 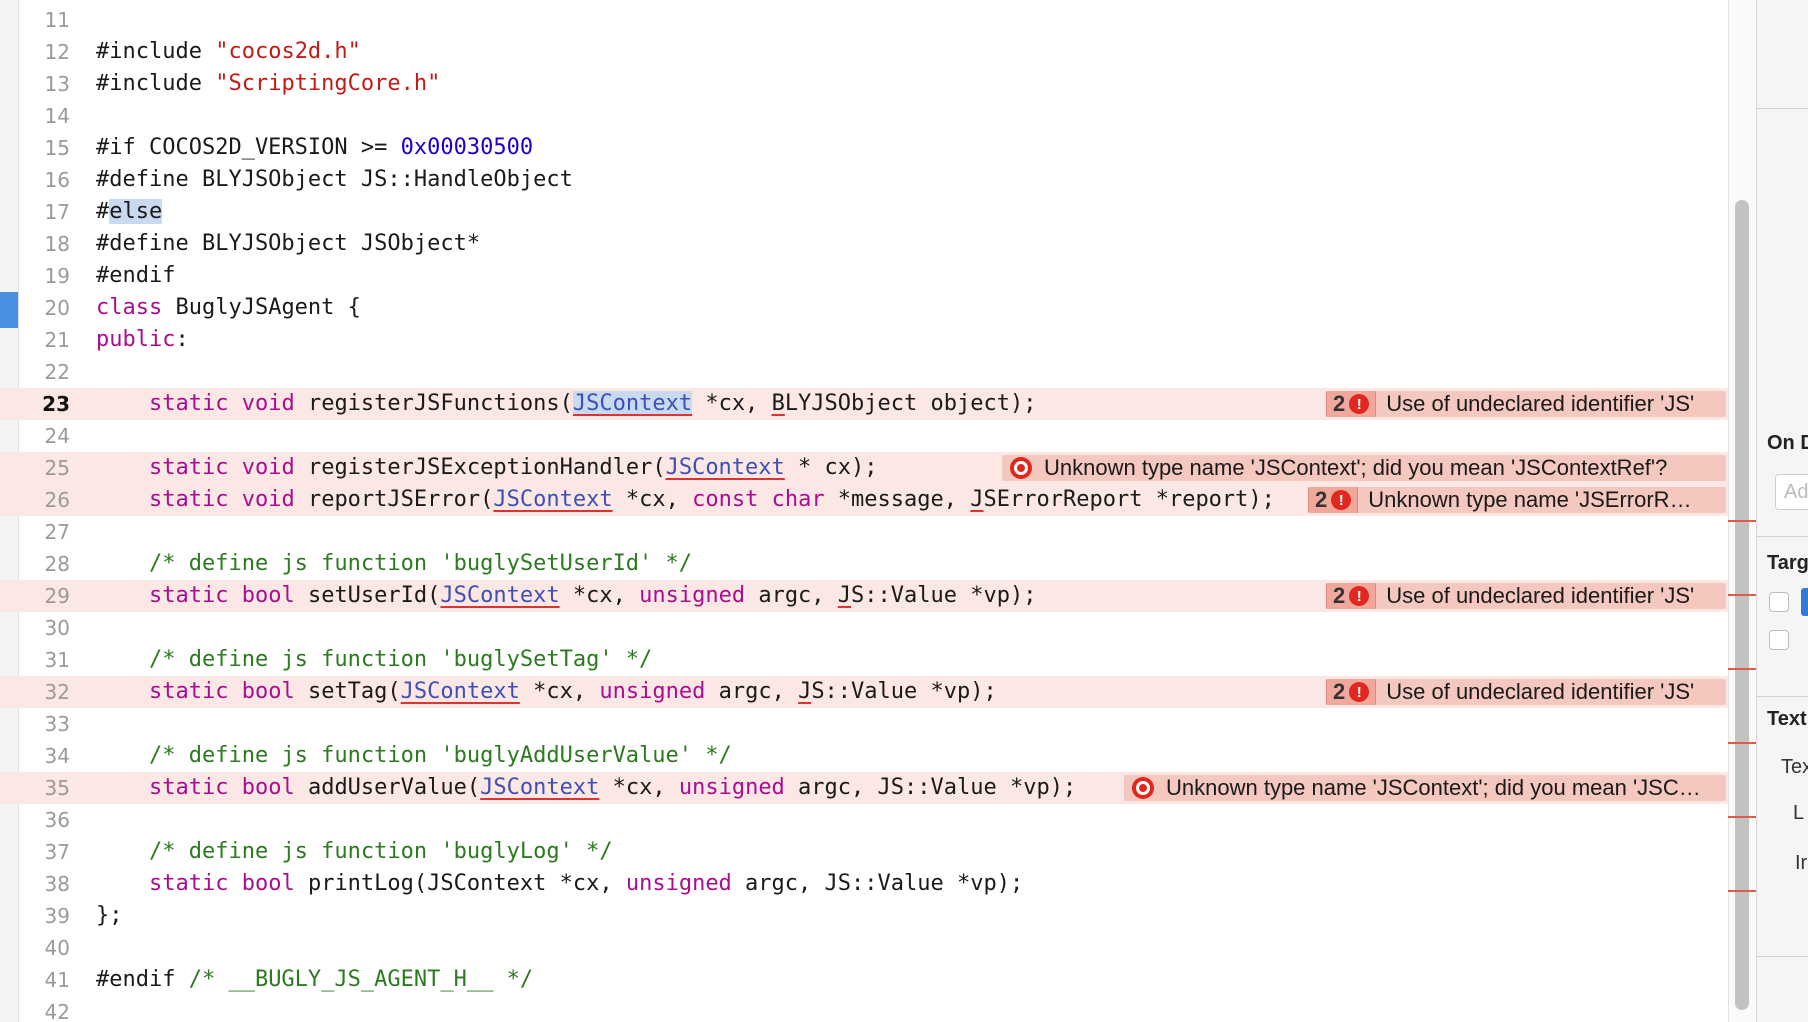 I want to click on code-line: 39};, so click(x=864, y=916).